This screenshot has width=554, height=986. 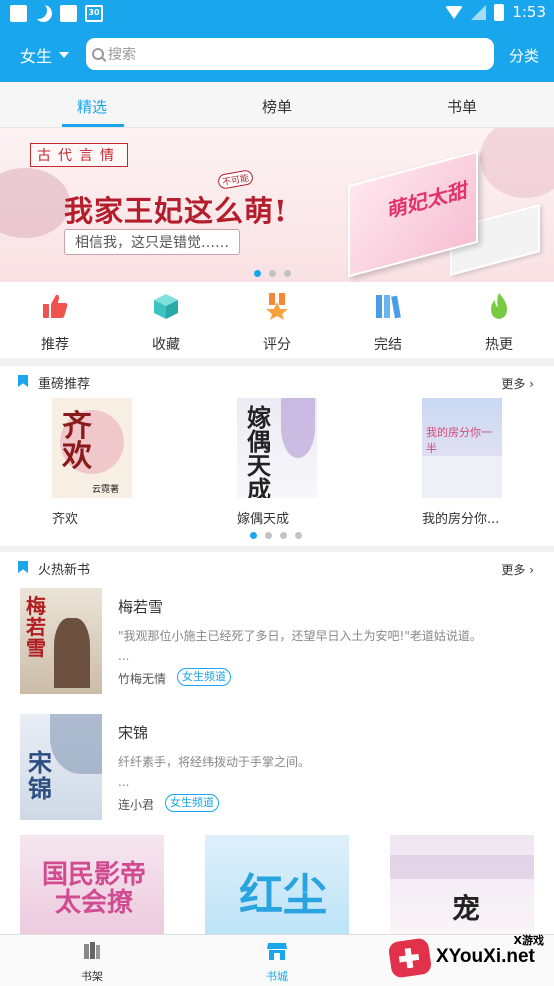 What do you see at coordinates (388, 307) in the screenshot?
I see `books-icon` at bounding box center [388, 307].